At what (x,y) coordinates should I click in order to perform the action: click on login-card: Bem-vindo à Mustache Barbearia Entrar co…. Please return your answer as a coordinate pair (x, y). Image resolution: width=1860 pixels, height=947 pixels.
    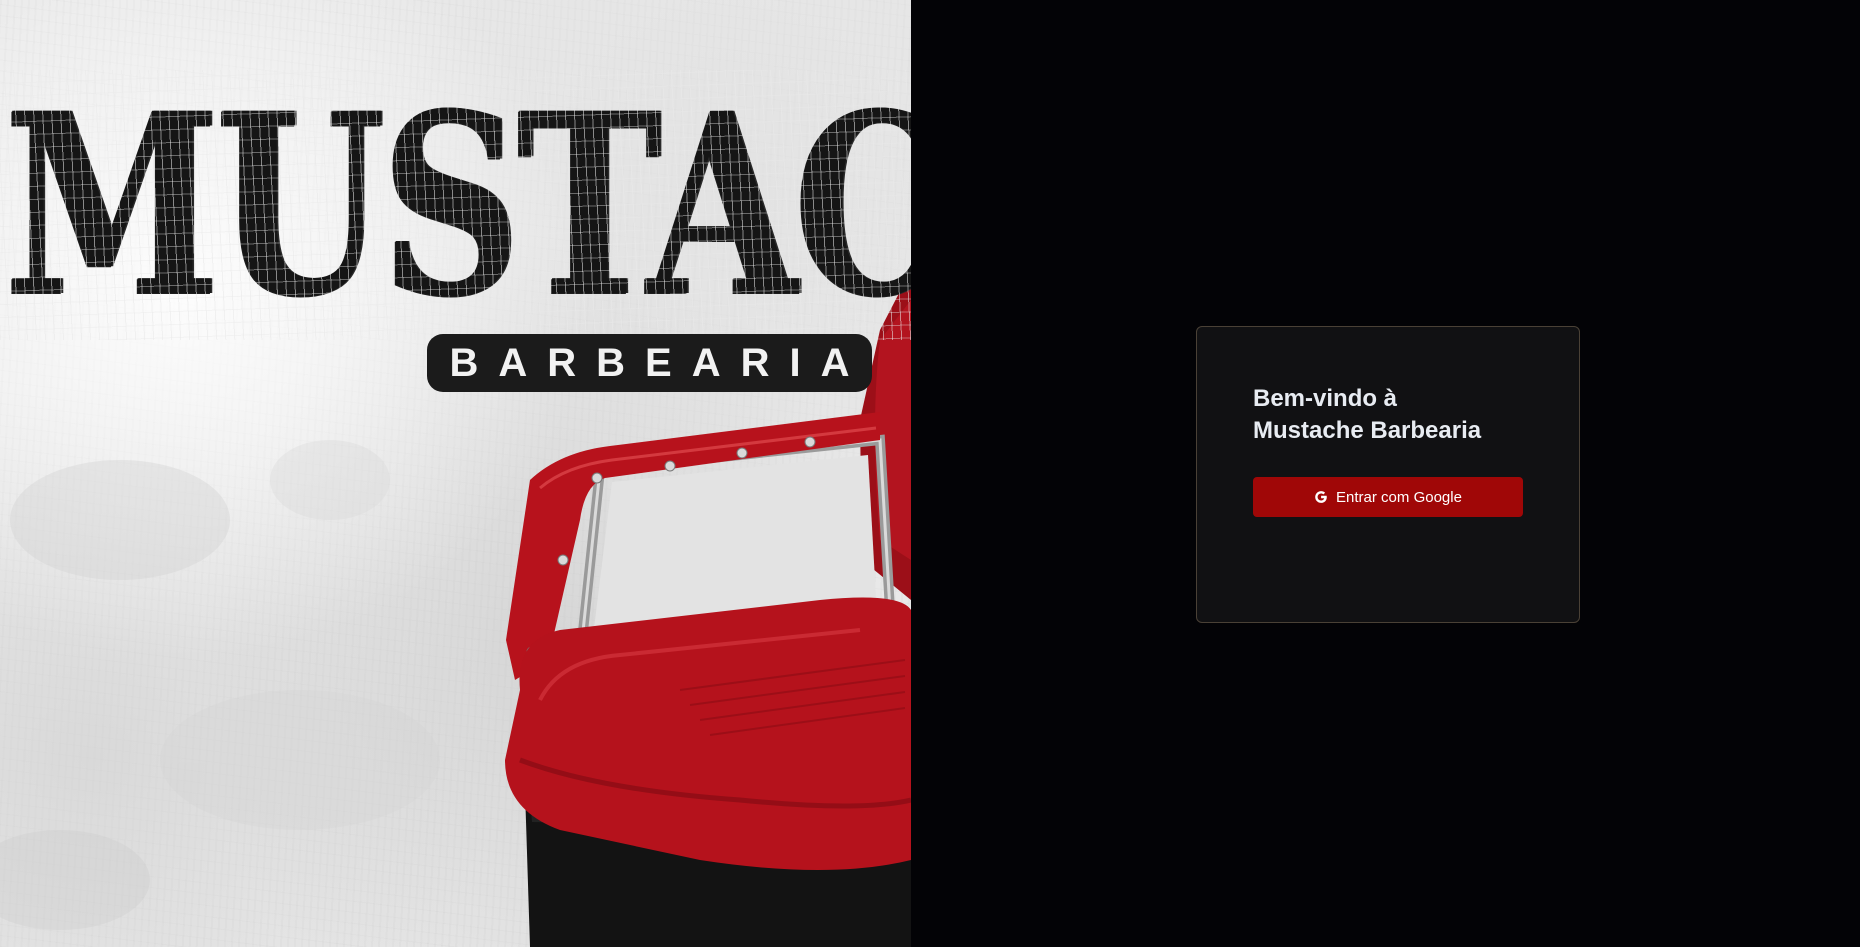
    Looking at the image, I should click on (1388, 474).